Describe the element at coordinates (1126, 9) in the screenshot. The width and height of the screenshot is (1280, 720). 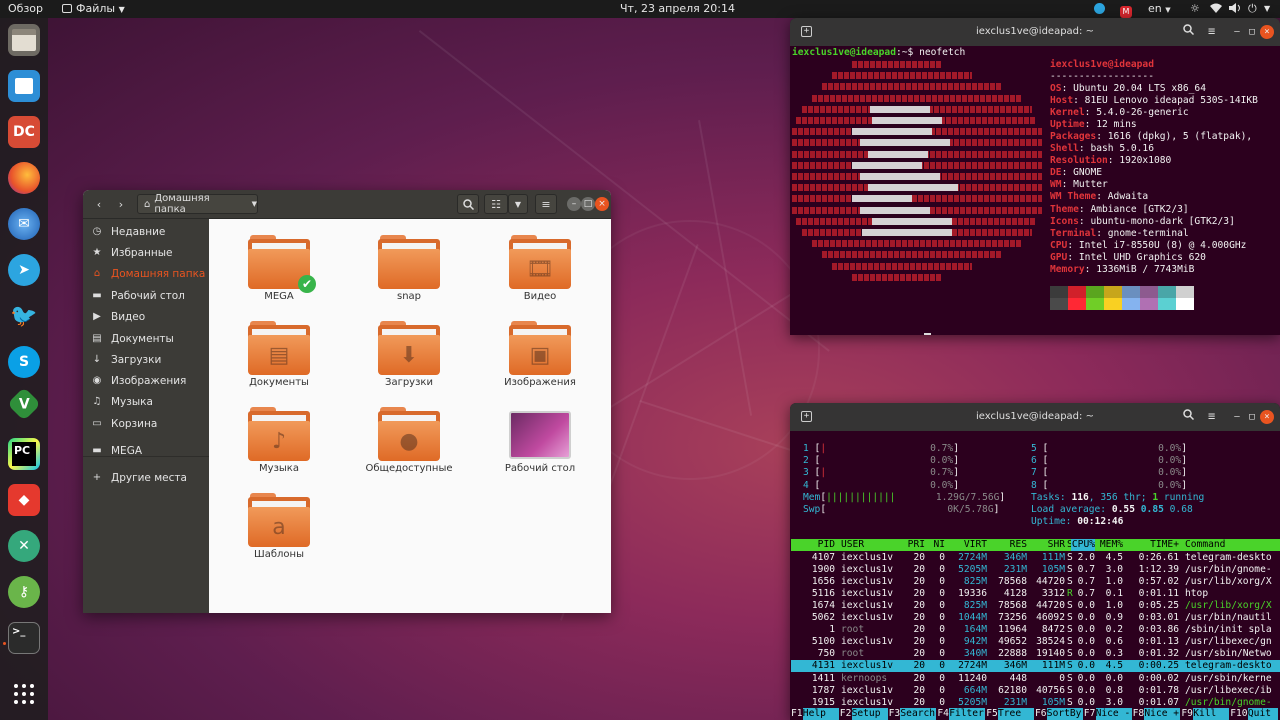
I see `mega-tray-icon: M` at that location.